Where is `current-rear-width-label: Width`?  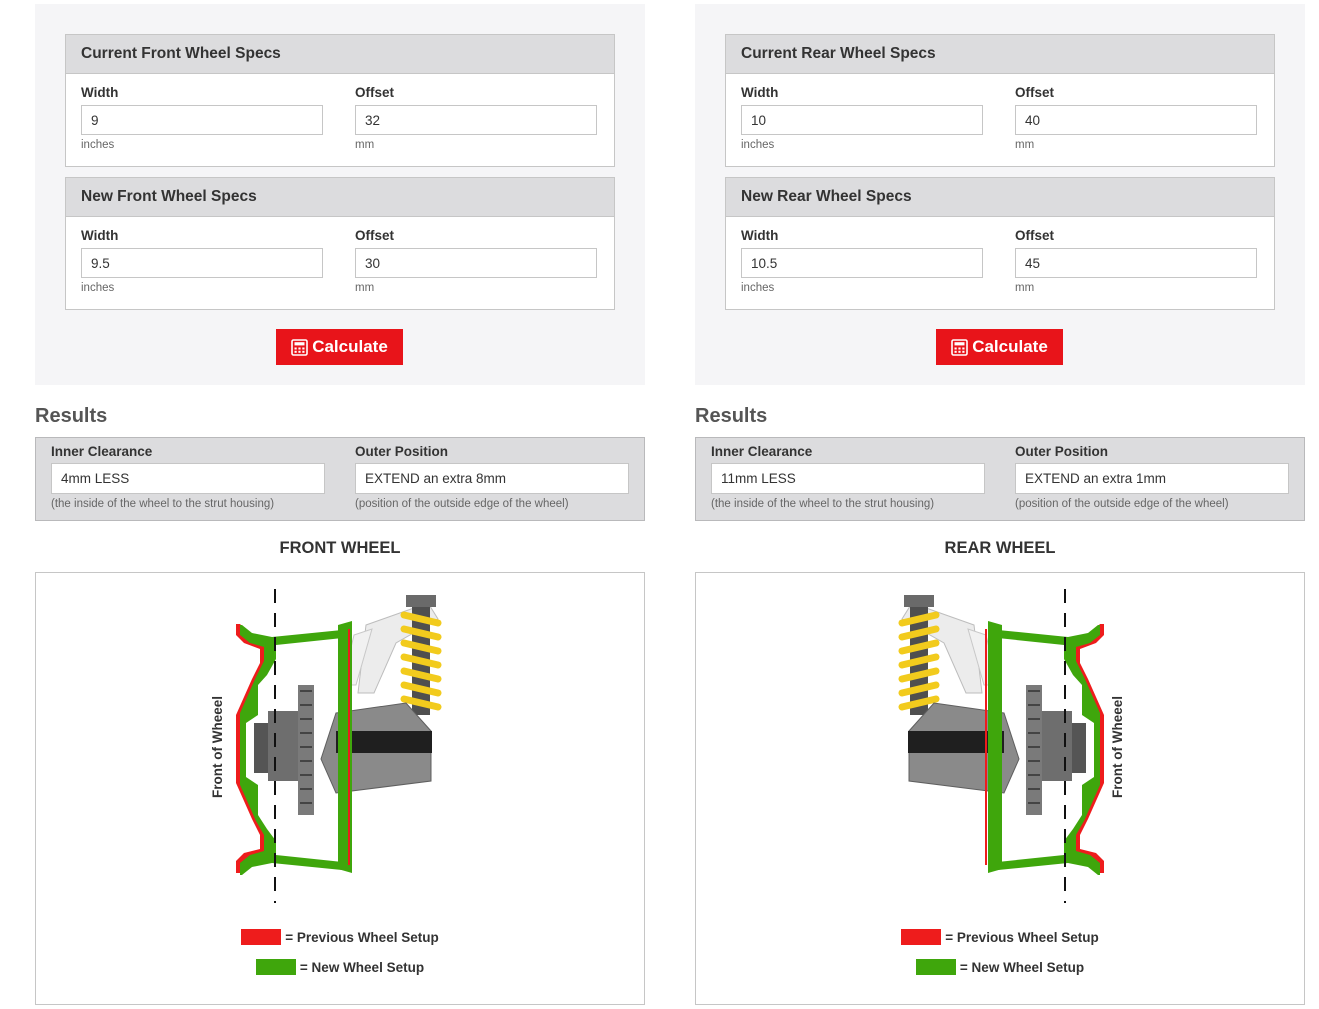
current-rear-width-label: Width is located at coordinates (760, 92).